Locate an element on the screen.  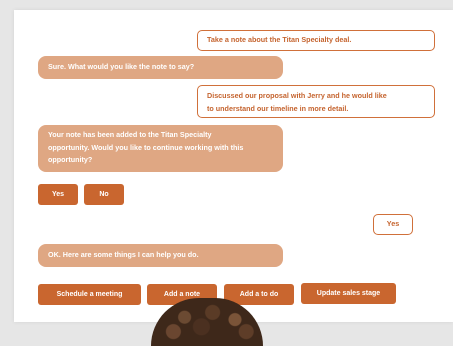
schedule-meeting-button: Schedule a meeting is located at coordinates (89, 294).